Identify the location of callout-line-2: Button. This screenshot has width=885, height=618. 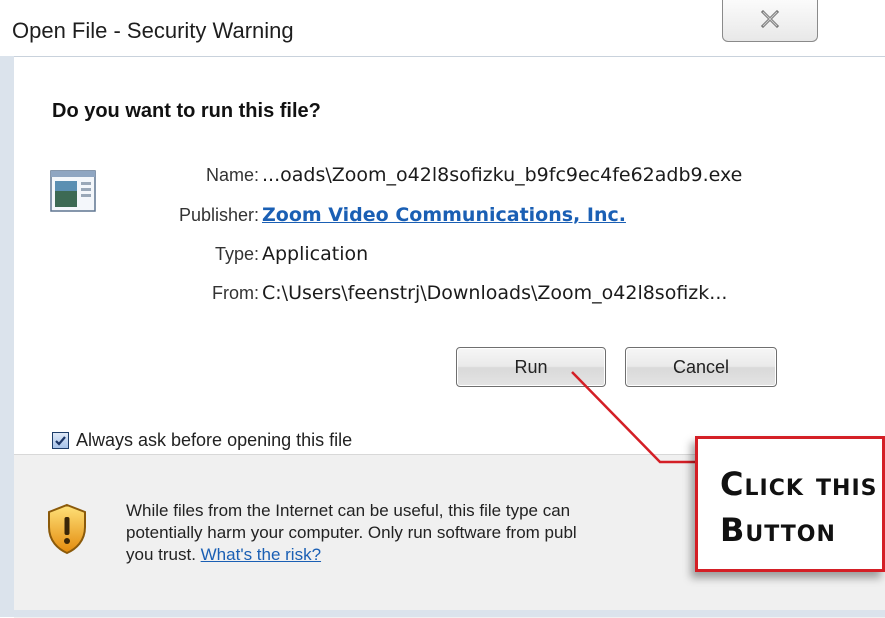
(778, 530).